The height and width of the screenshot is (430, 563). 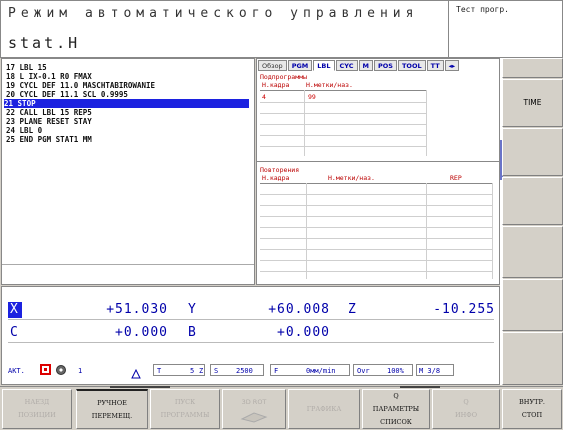 What do you see at coordinates (137, 309) in the screenshot?
I see `axis-x-value: +51.030` at bounding box center [137, 309].